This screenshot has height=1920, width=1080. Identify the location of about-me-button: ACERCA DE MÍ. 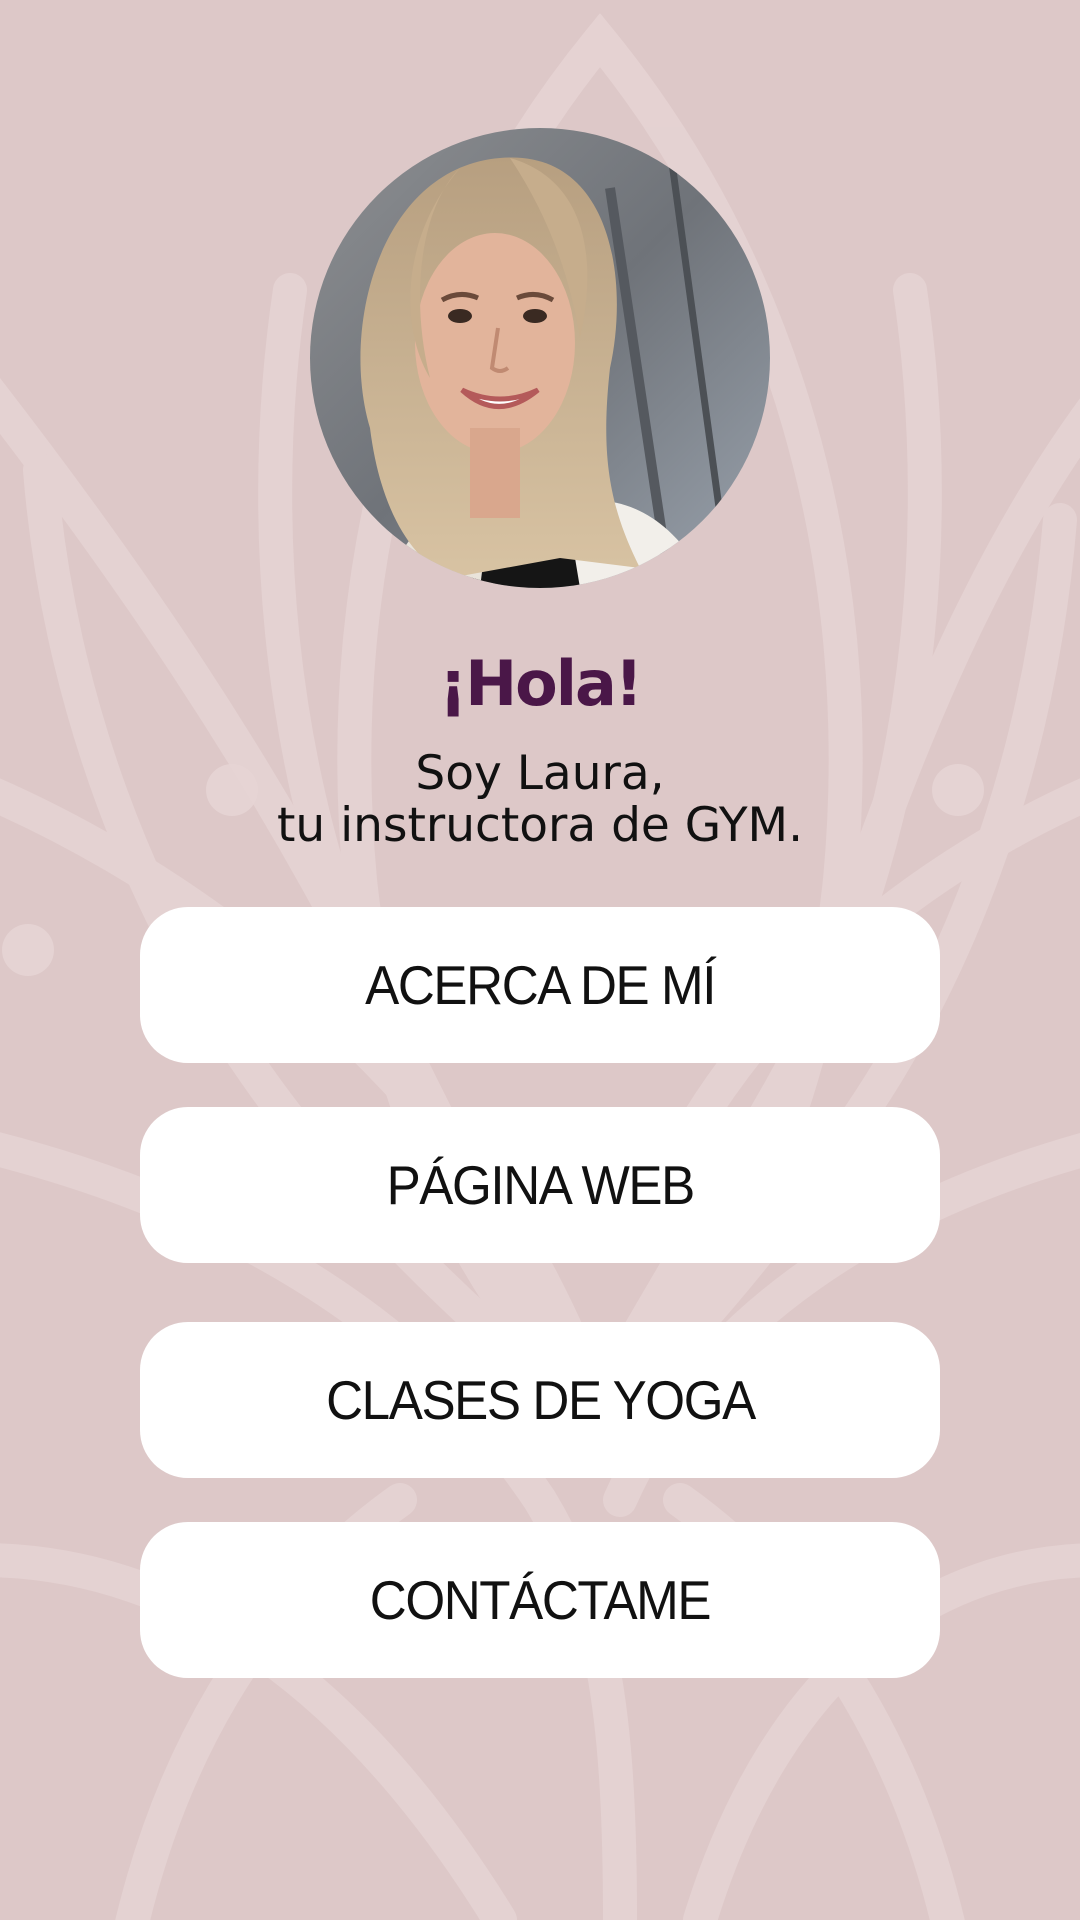
(540, 985).